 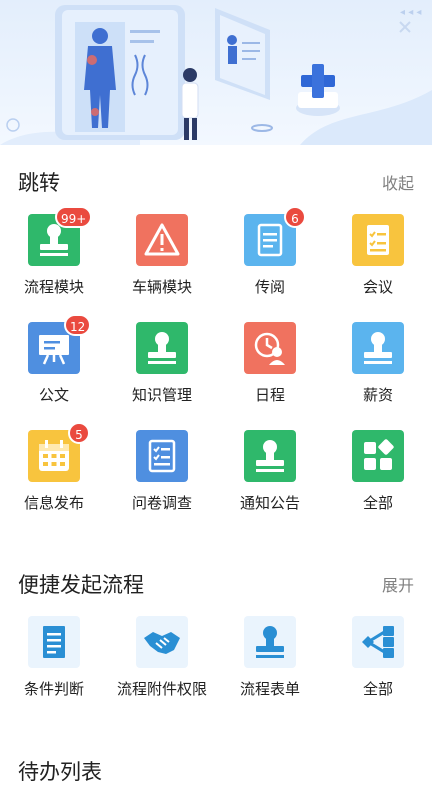 I want to click on jump-tile-label: 流程模块, so click(x=53, y=287).